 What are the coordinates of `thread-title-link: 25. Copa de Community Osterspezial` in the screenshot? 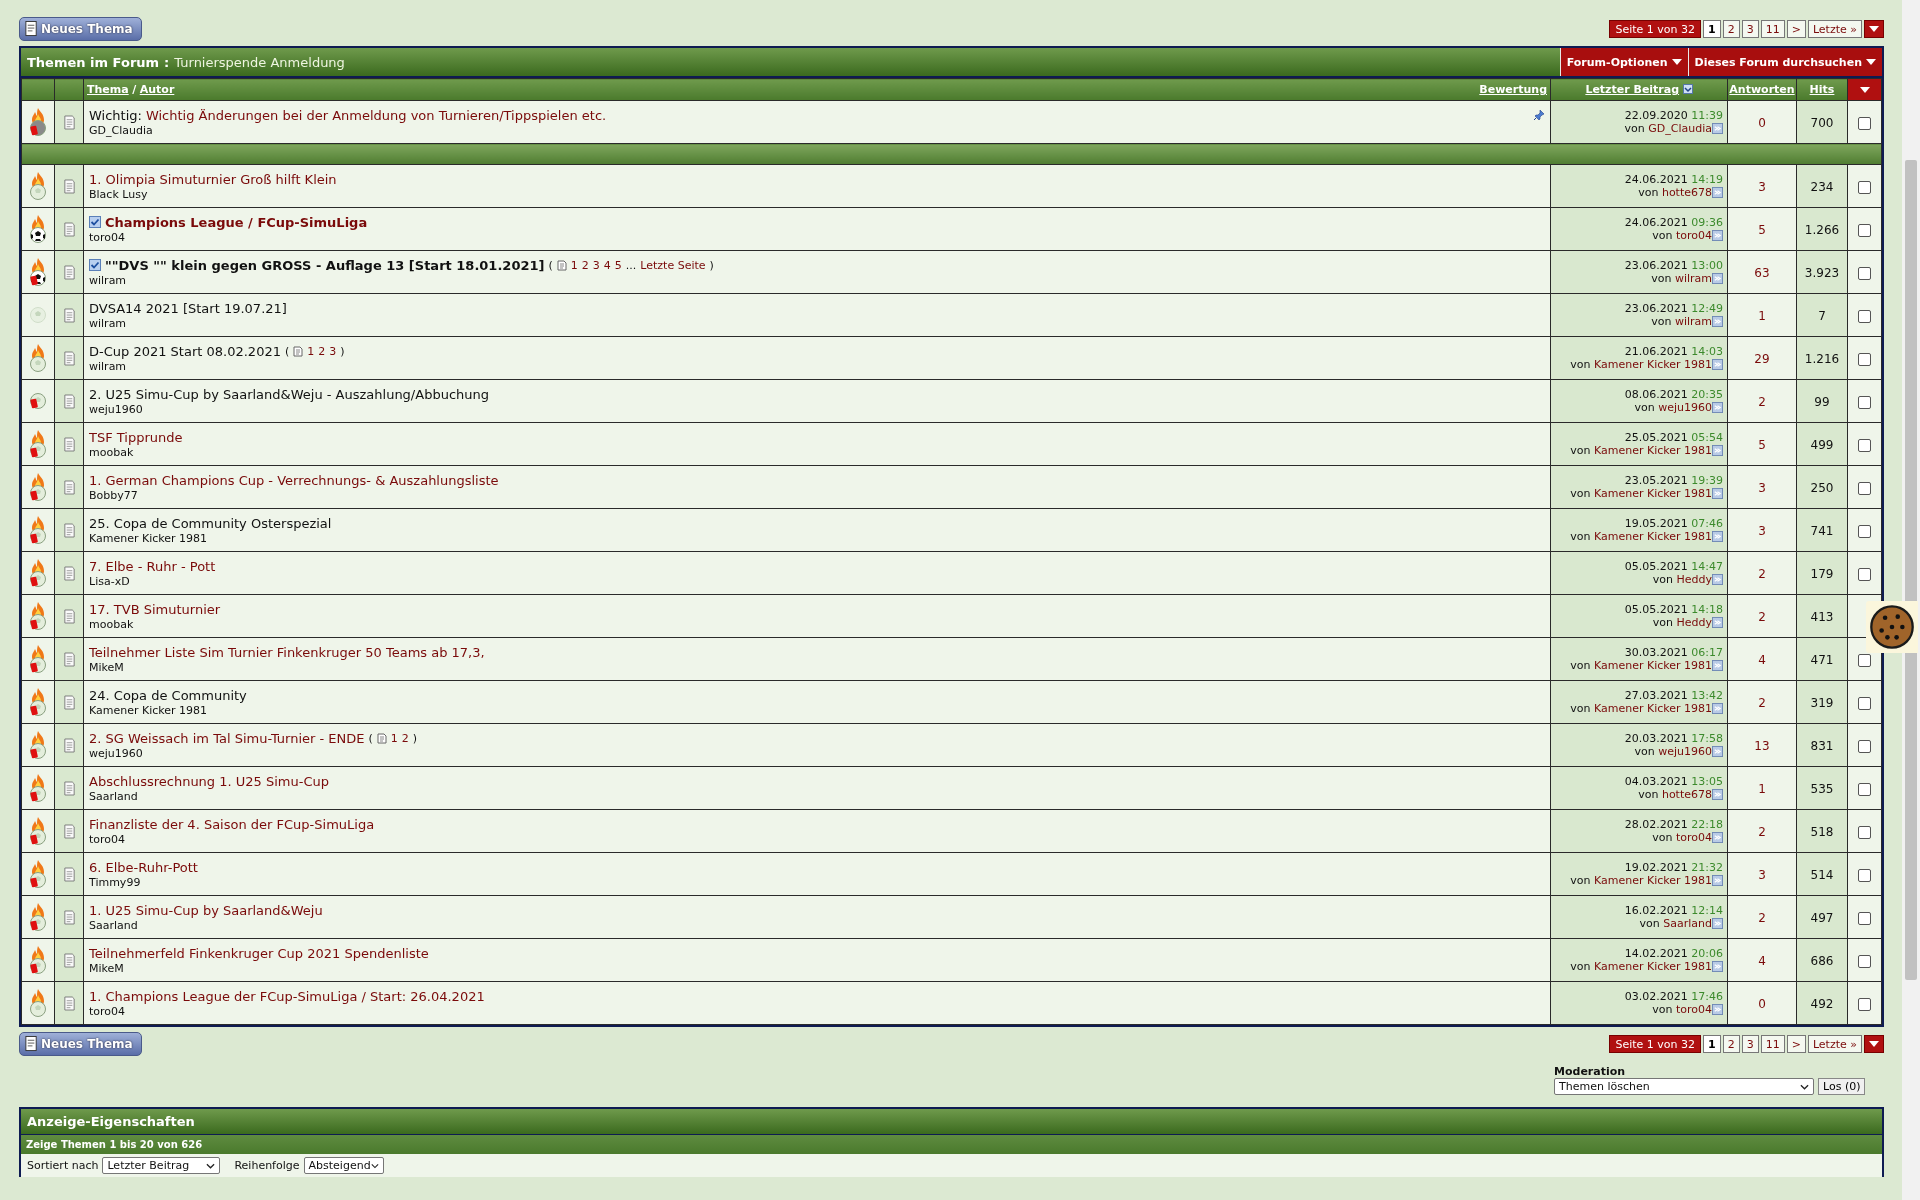 It's located at (210, 523).